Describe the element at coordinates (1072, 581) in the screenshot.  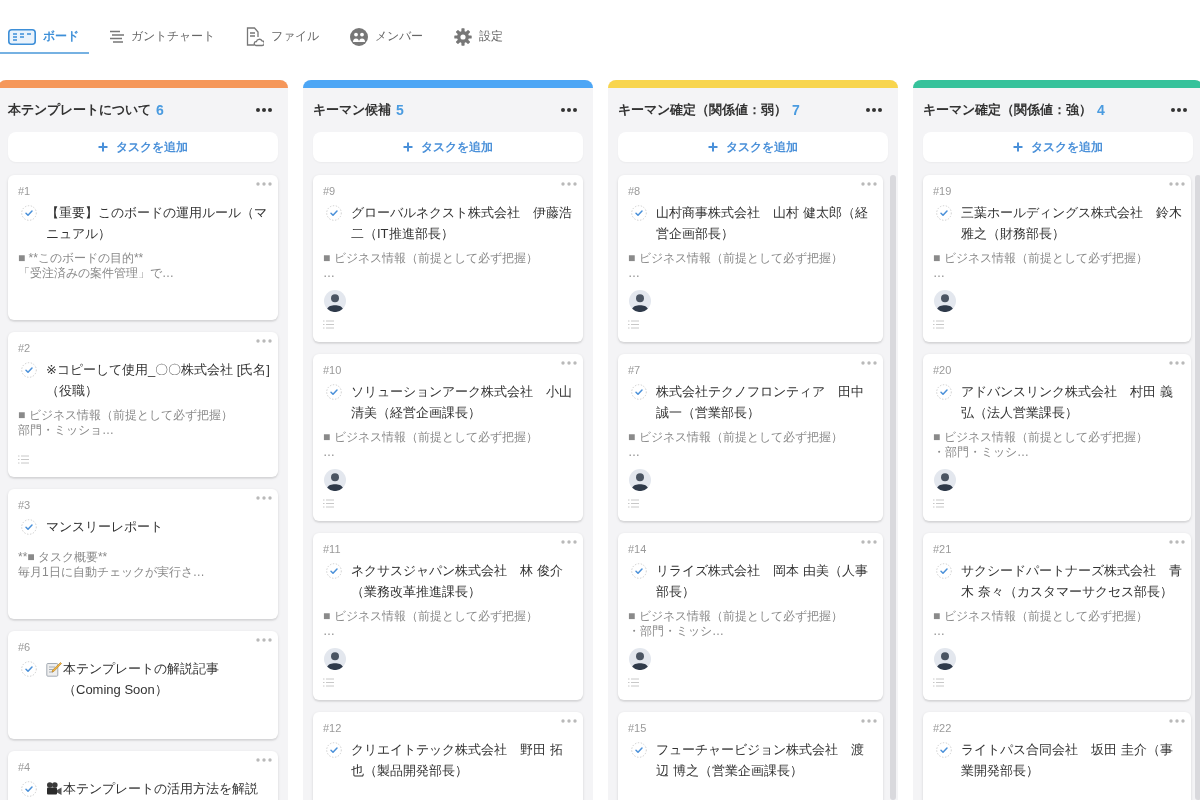
I see `task-title: サクシードパートナーズ株式会社 青木 奈々（カスタマーサクセス部長）` at that location.